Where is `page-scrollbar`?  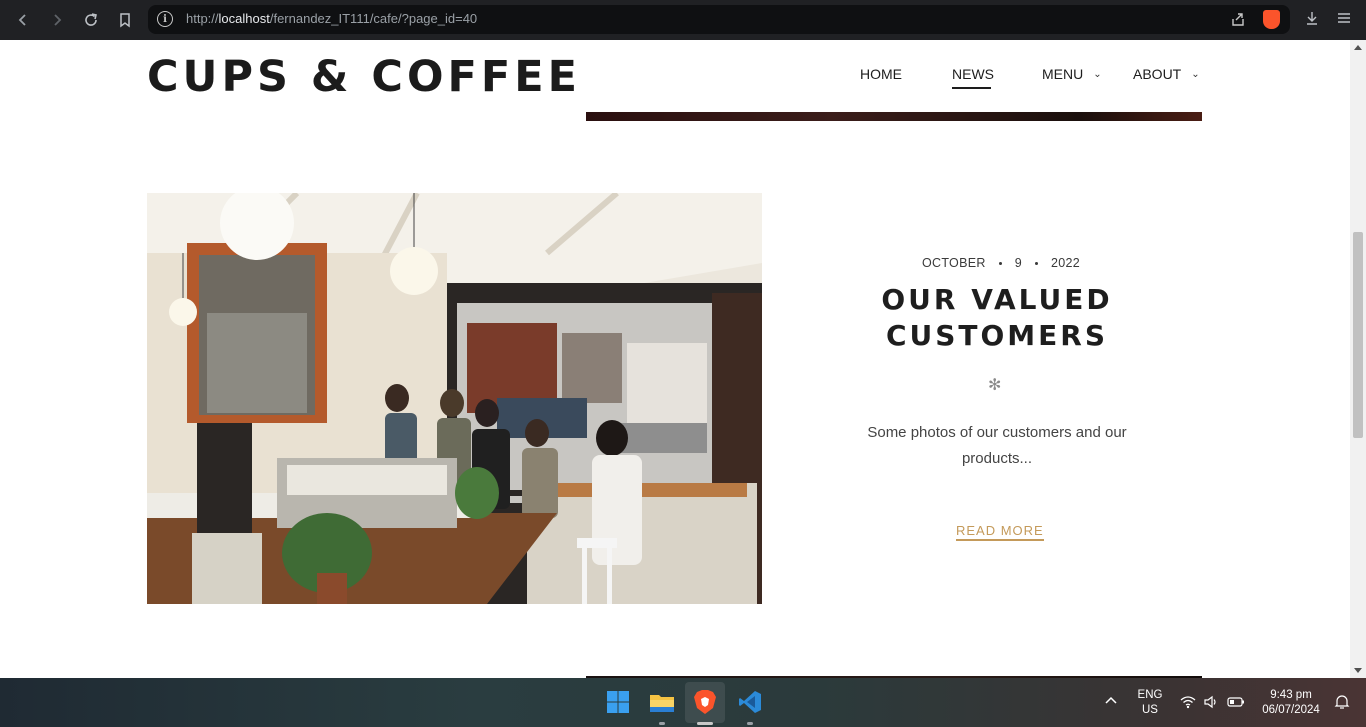
page-scrollbar is located at coordinates (1358, 359).